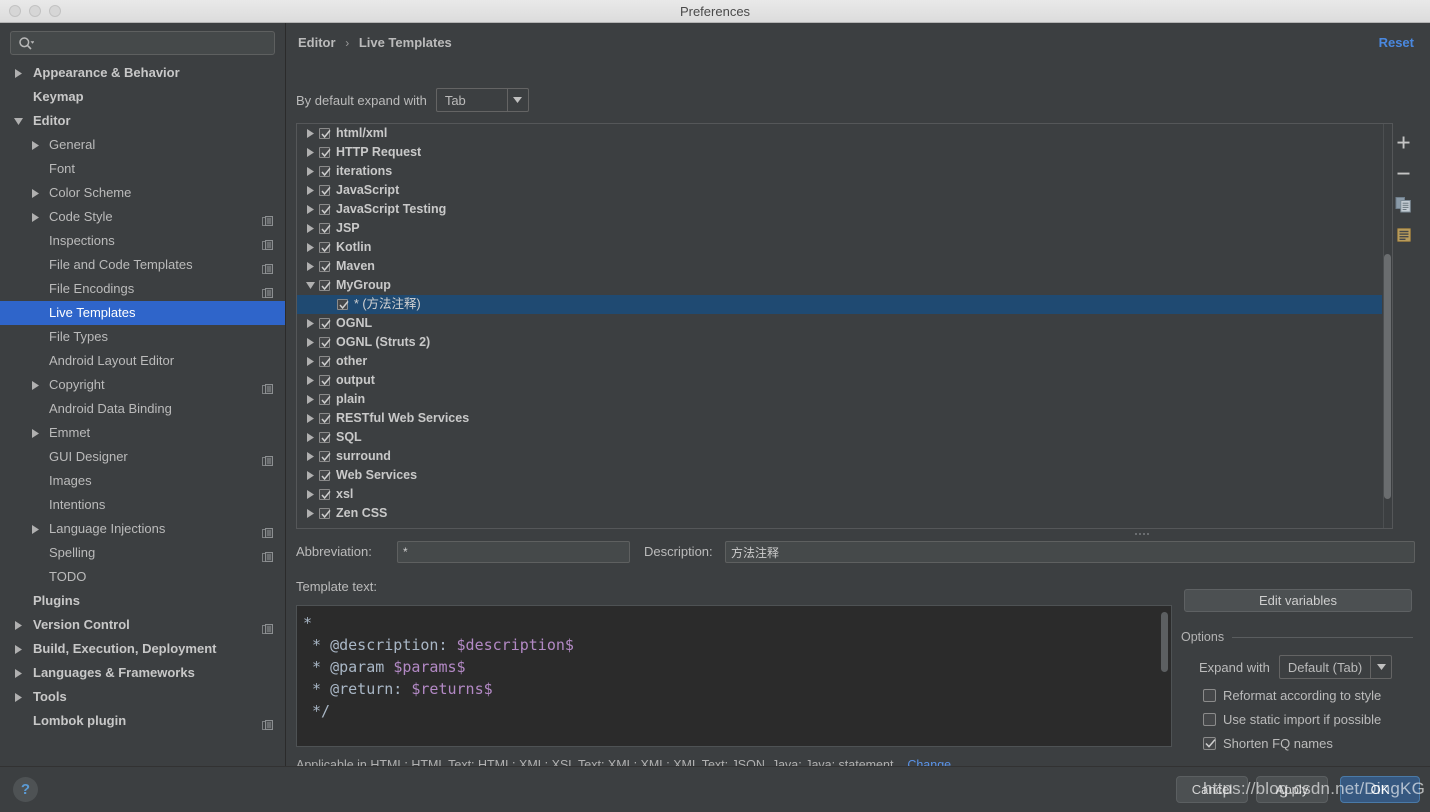 The height and width of the screenshot is (812, 1430). Describe the element at coordinates (1404, 204) in the screenshot. I see `duplicate-template-button` at that location.